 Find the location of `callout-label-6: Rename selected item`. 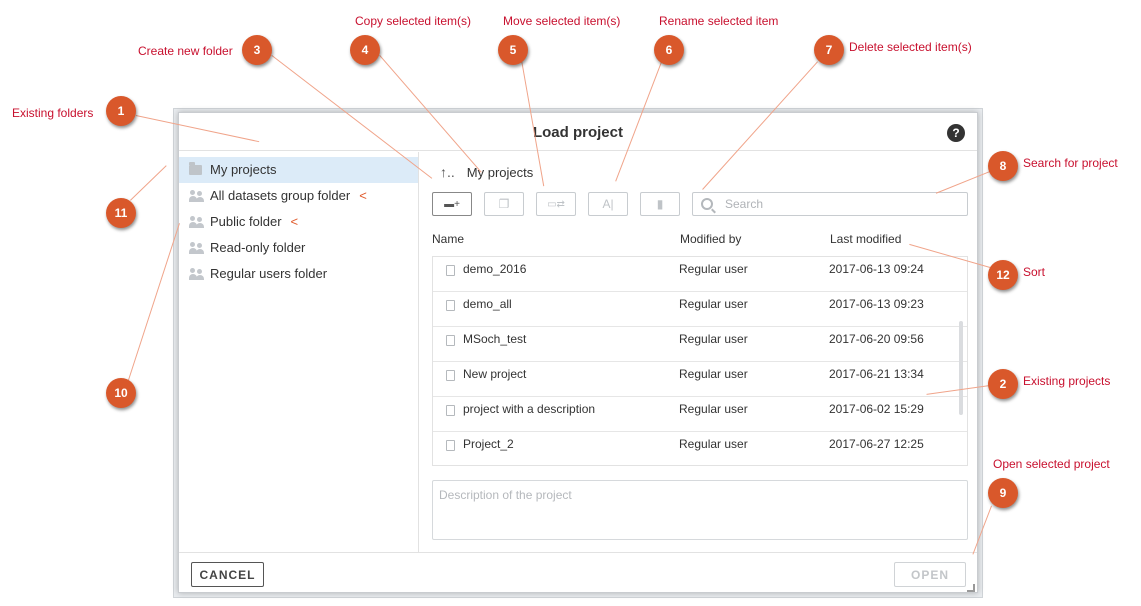

callout-label-6: Rename selected item is located at coordinates (719, 21).